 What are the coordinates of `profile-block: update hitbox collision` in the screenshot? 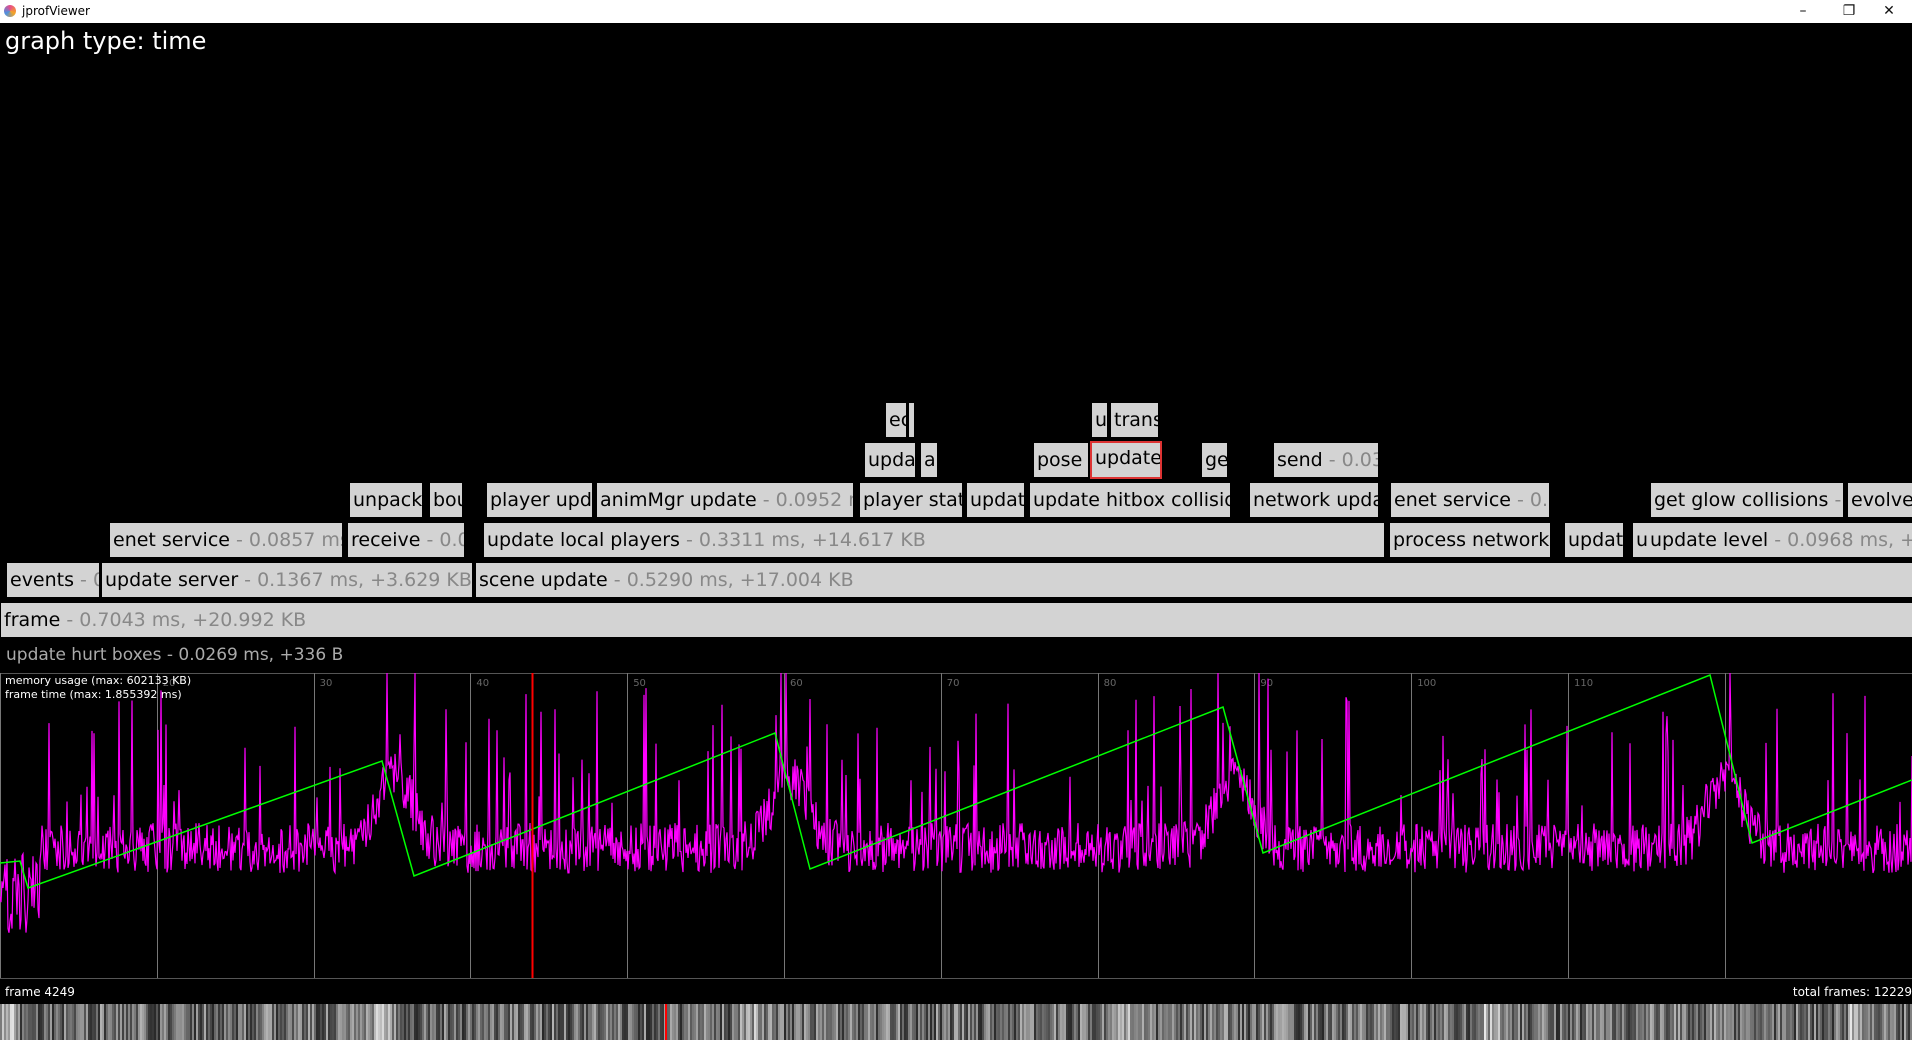 It's located at (1130, 500).